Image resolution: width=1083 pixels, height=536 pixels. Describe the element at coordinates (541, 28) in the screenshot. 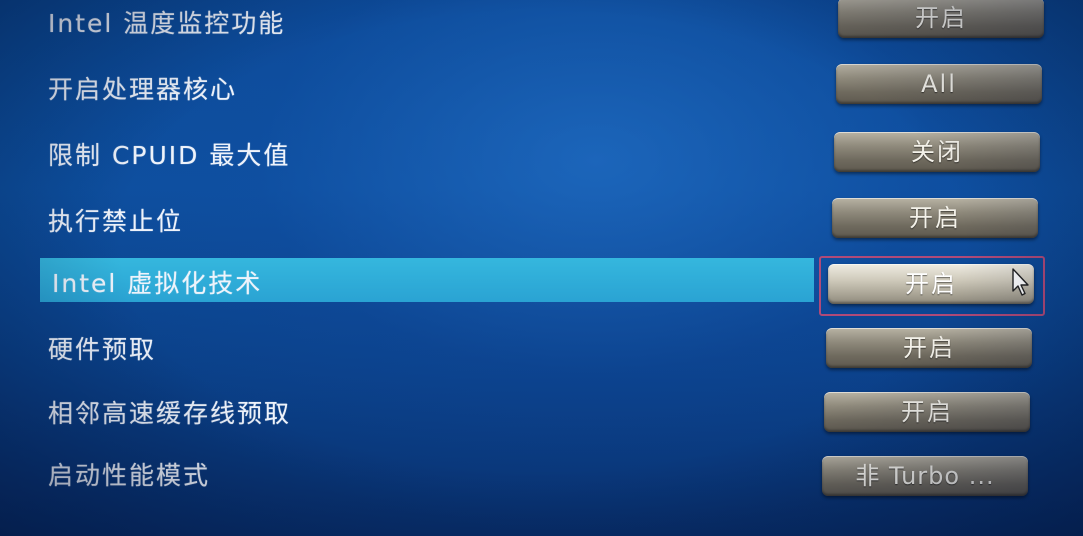

I see `setting-row-thermal-monitor: Intel 温度监控功能 开启` at that location.